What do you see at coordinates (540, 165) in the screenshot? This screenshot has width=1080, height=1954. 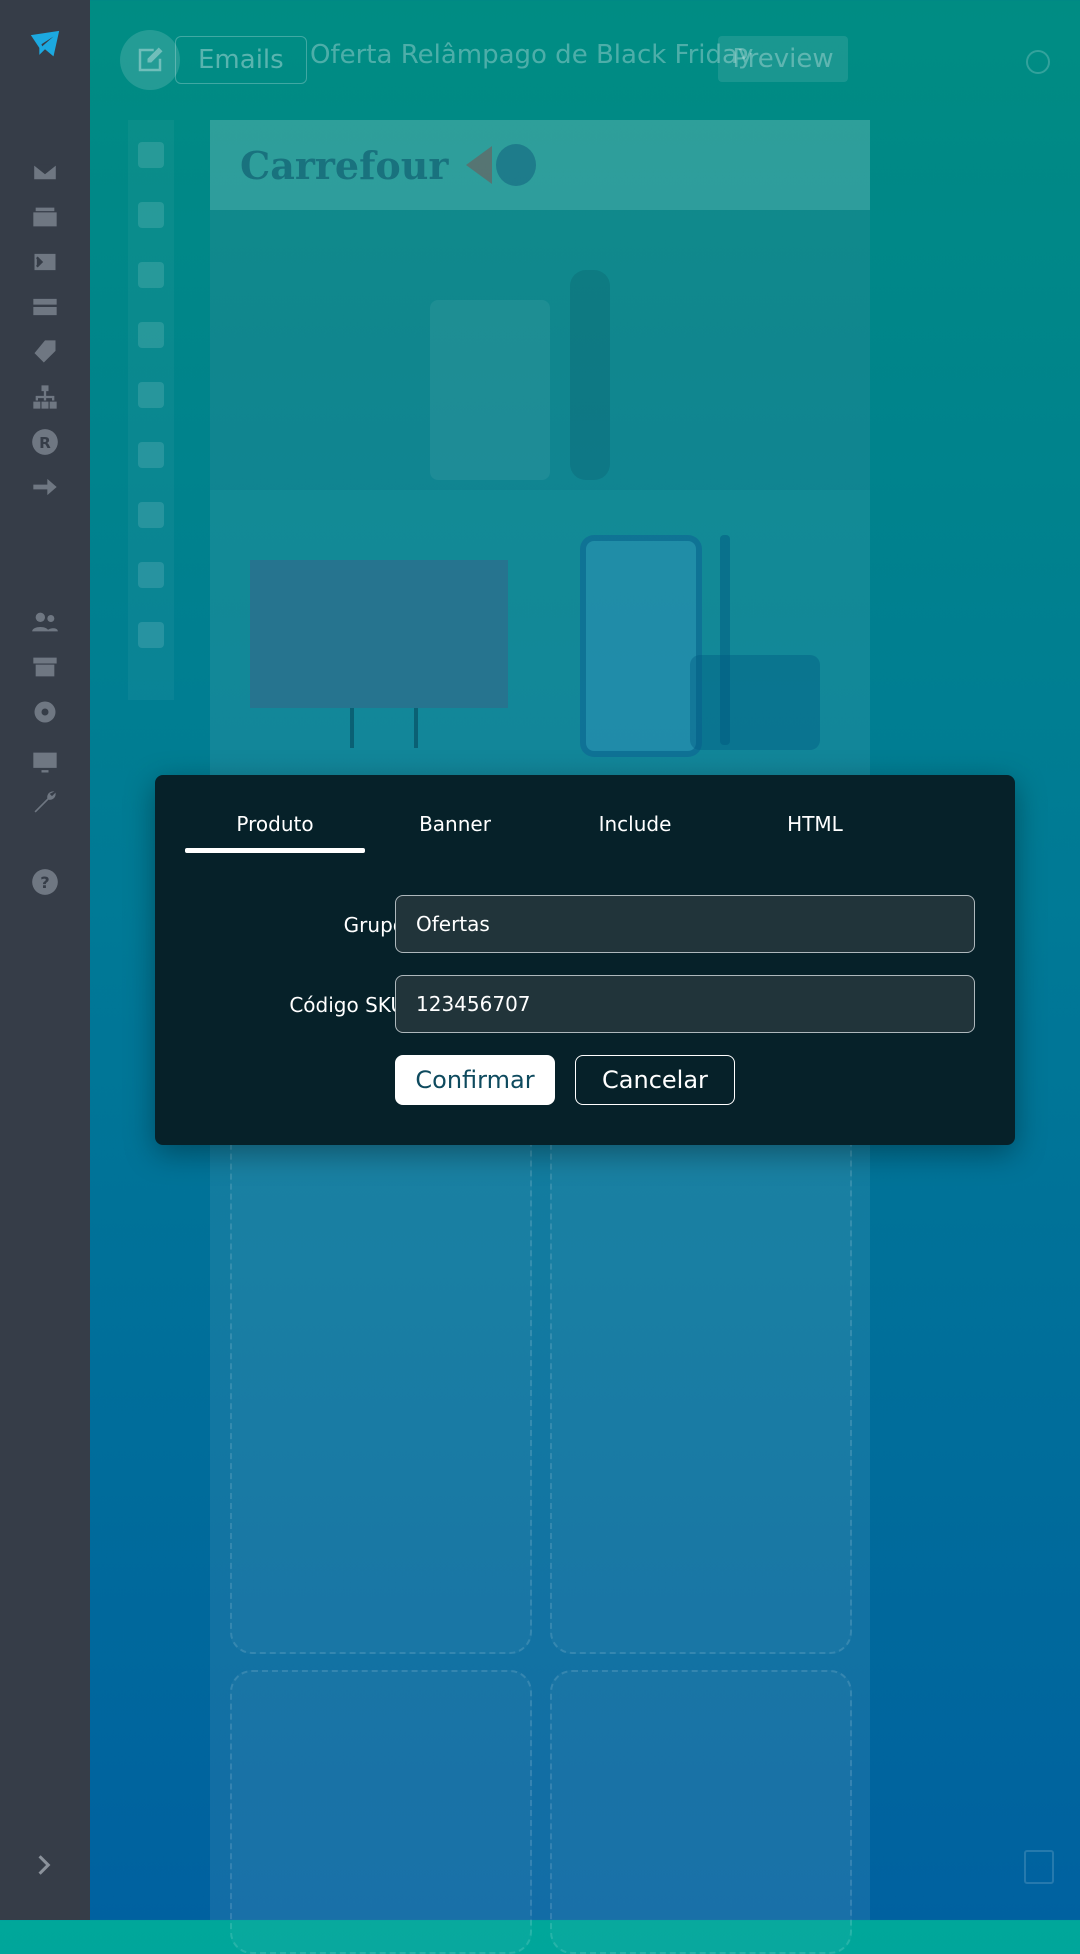 I see `email-header: Carrefour` at bounding box center [540, 165].